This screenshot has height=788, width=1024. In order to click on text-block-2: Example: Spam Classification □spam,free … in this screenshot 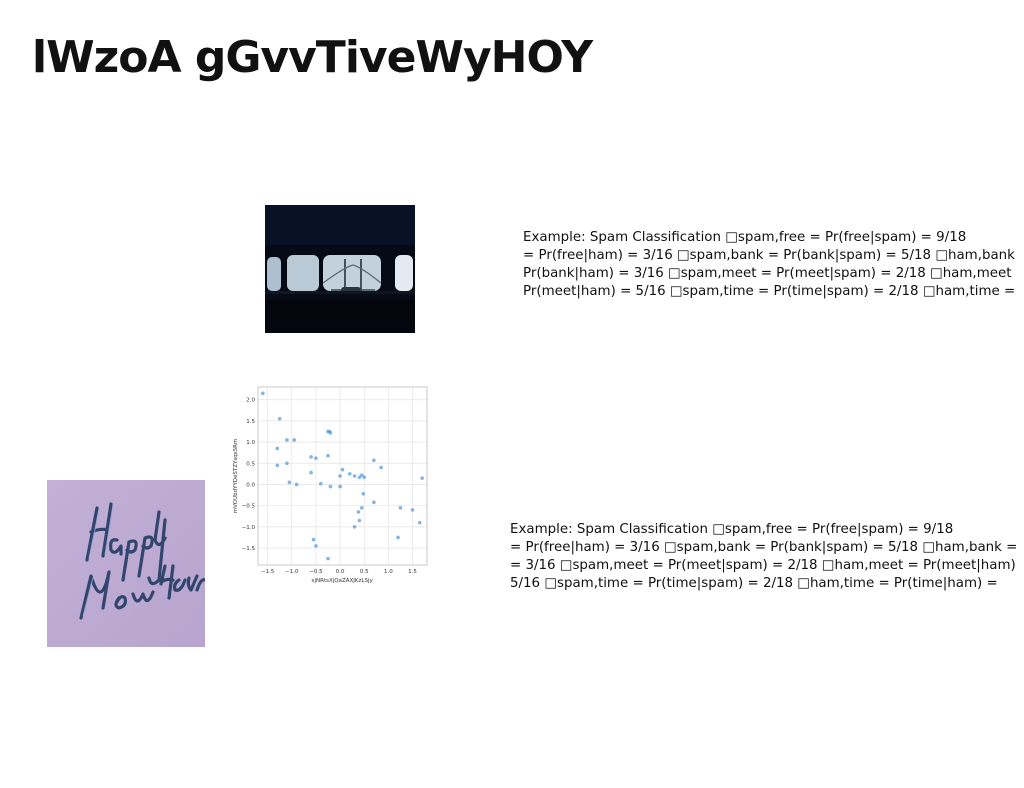, I will do `click(767, 557)`.